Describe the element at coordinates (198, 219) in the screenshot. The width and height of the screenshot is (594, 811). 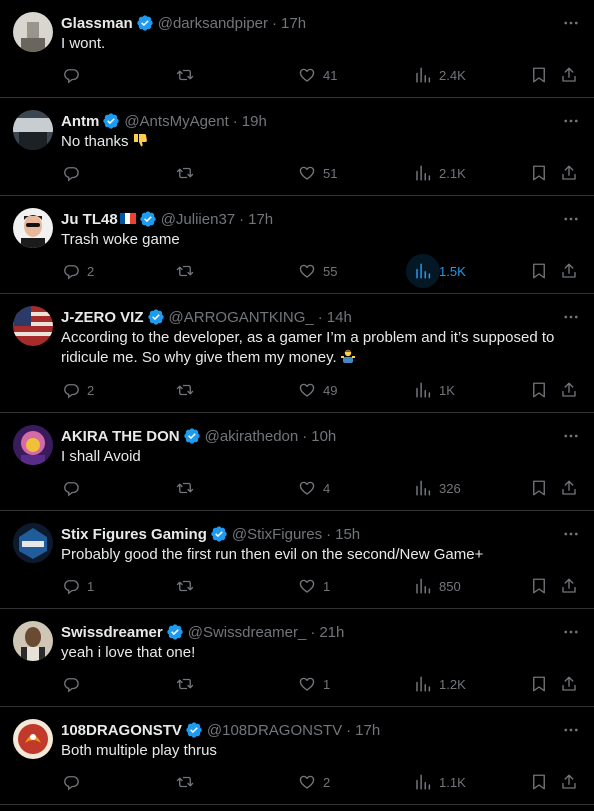
I see `user-handle: @Juliien37` at that location.